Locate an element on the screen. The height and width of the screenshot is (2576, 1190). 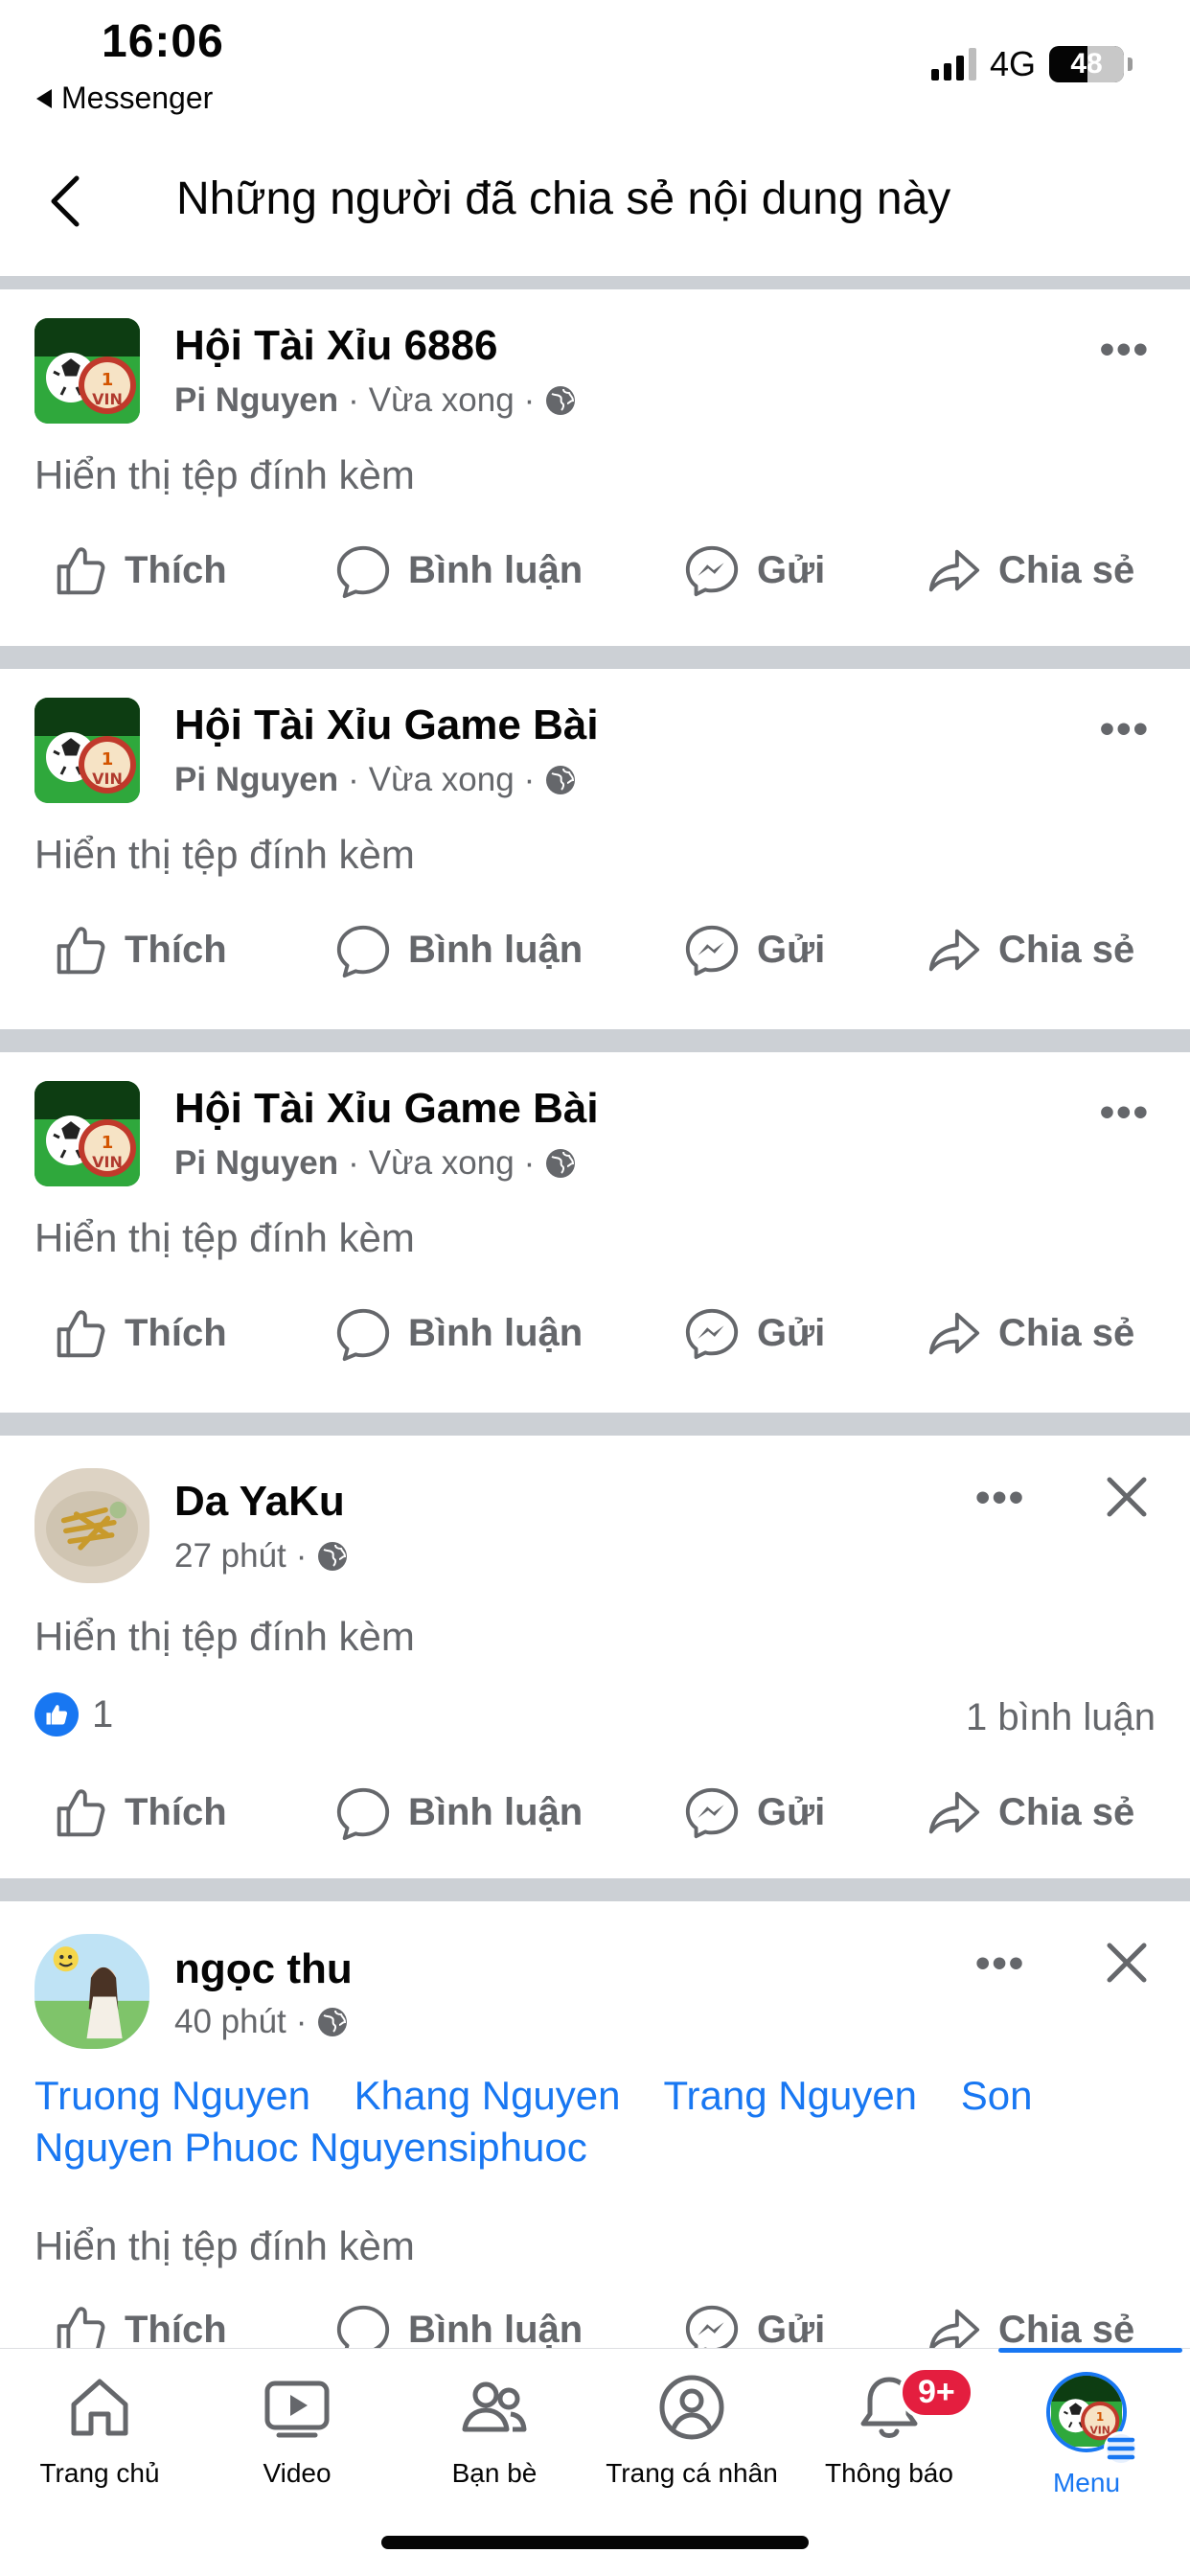
post-meta: Pi Nguyen · Vừa xong · is located at coordinates (375, 400).